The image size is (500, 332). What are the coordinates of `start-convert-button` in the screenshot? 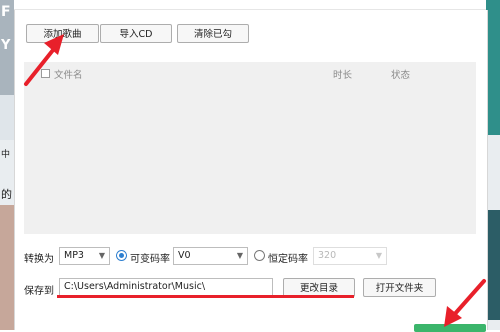 It's located at (450, 328).